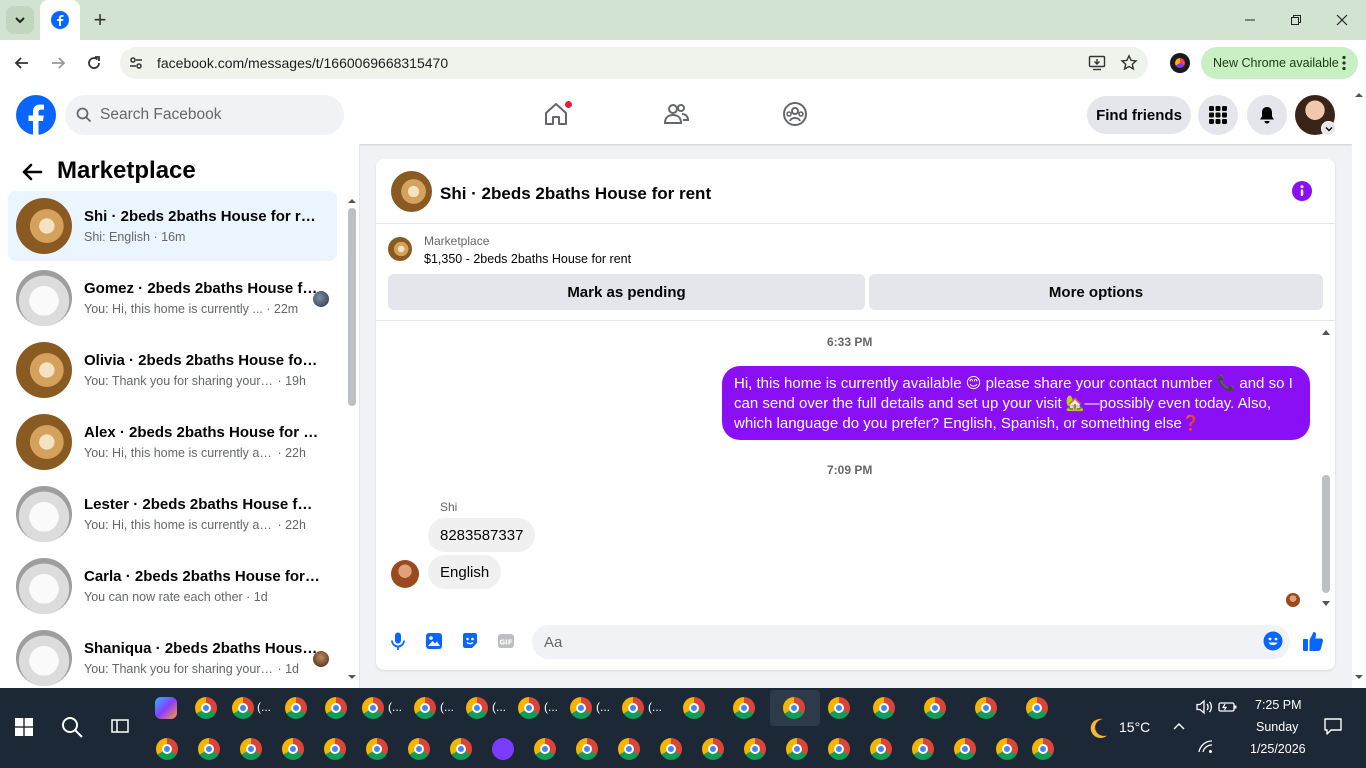 The width and height of the screenshot is (1366, 768). Describe the element at coordinates (465, 572) in the screenshot. I see `incoming-message-bubble: English` at that location.